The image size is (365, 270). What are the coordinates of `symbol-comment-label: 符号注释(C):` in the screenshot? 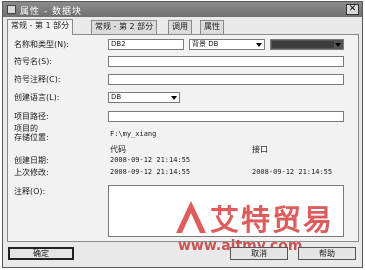 It's located at (37, 79).